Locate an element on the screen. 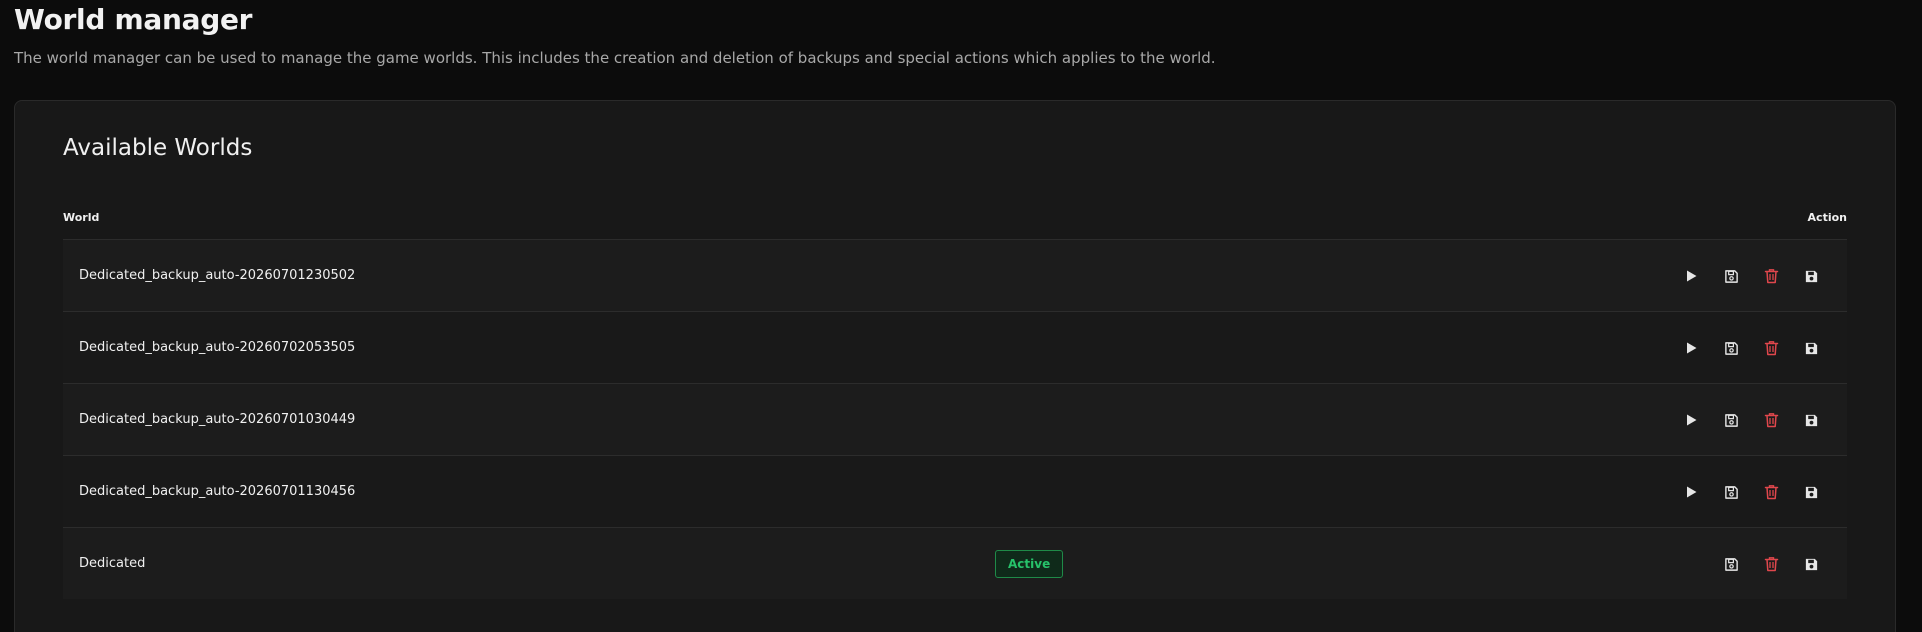 This screenshot has width=1922, height=632. column-header-world: World is located at coordinates (81, 217).